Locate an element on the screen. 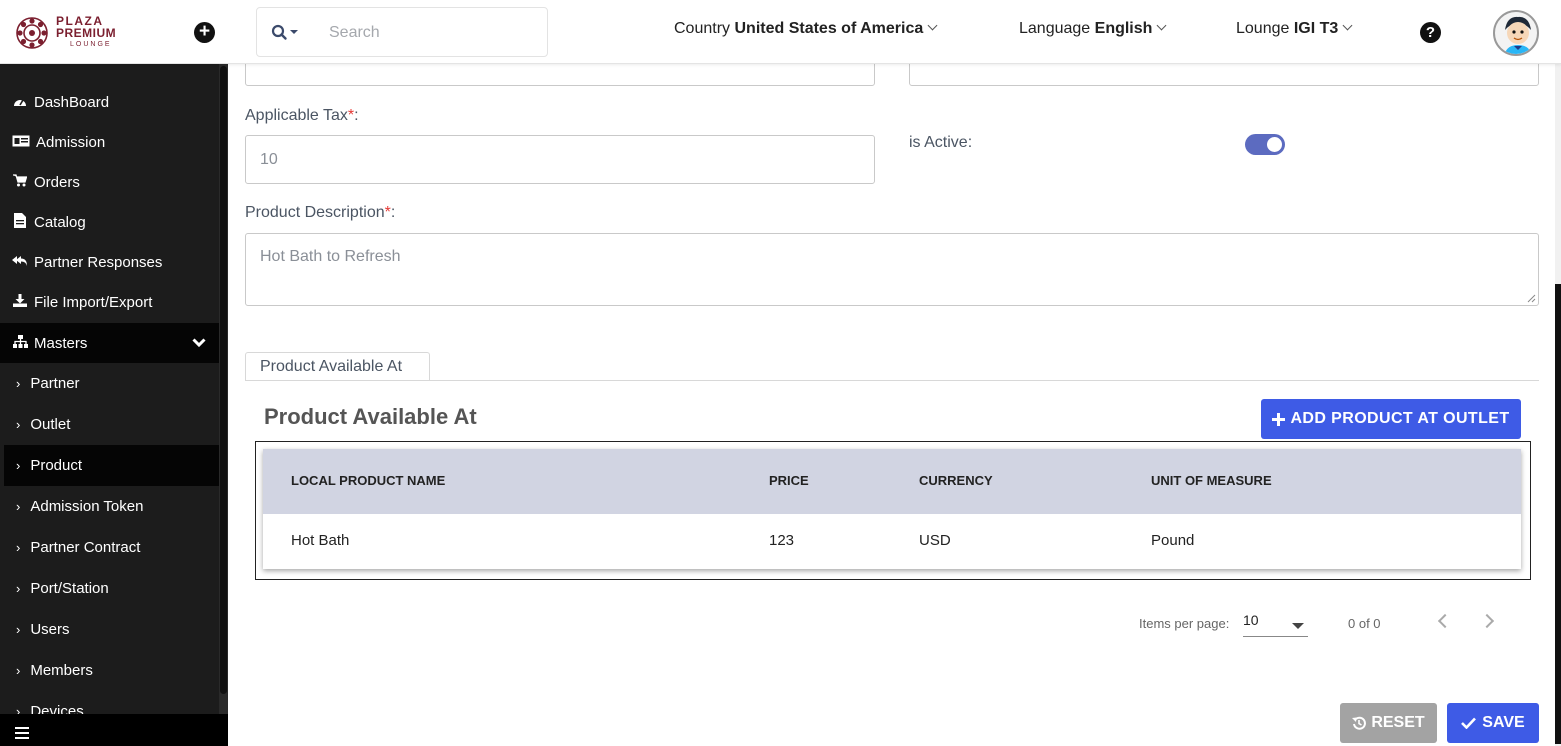  sidebar-item-admission-token: › Admission Token is located at coordinates (109, 506).